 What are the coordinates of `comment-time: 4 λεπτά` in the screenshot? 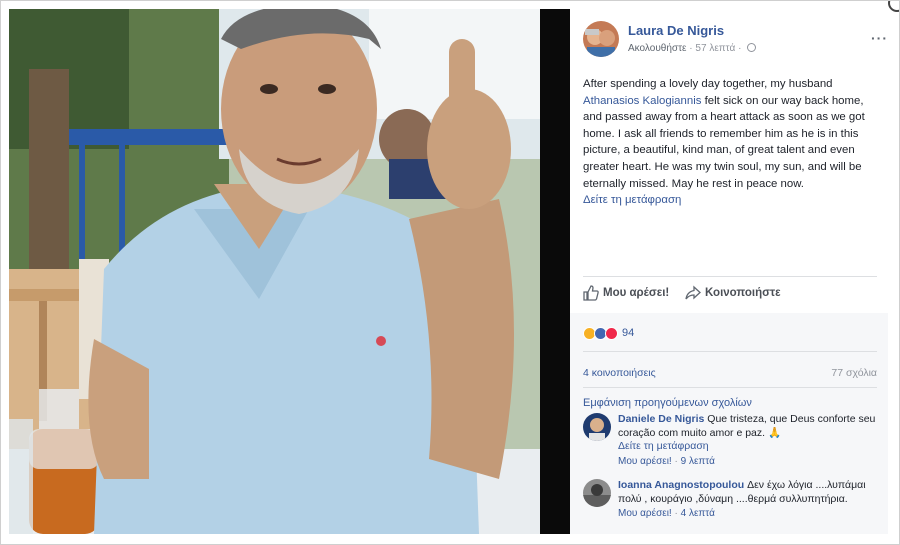 It's located at (698, 513).